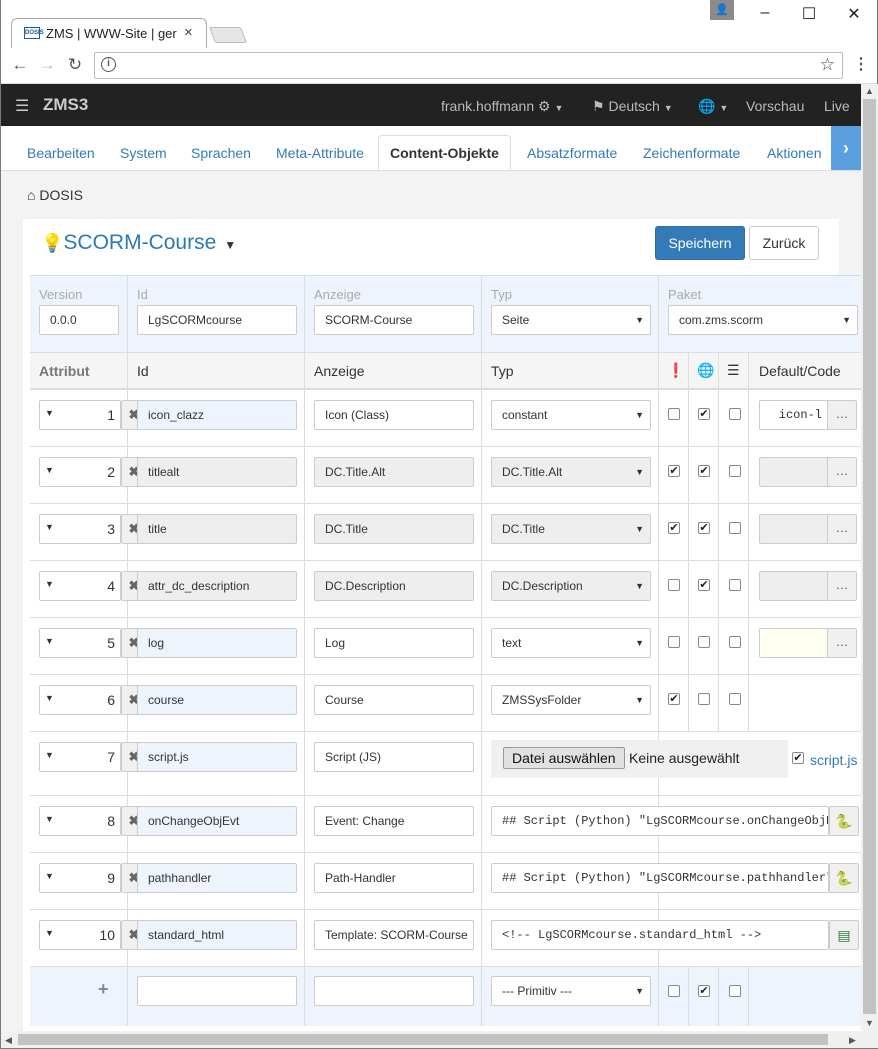 This screenshot has height=1049, width=878. I want to click on file-link: script.js, so click(833, 760).